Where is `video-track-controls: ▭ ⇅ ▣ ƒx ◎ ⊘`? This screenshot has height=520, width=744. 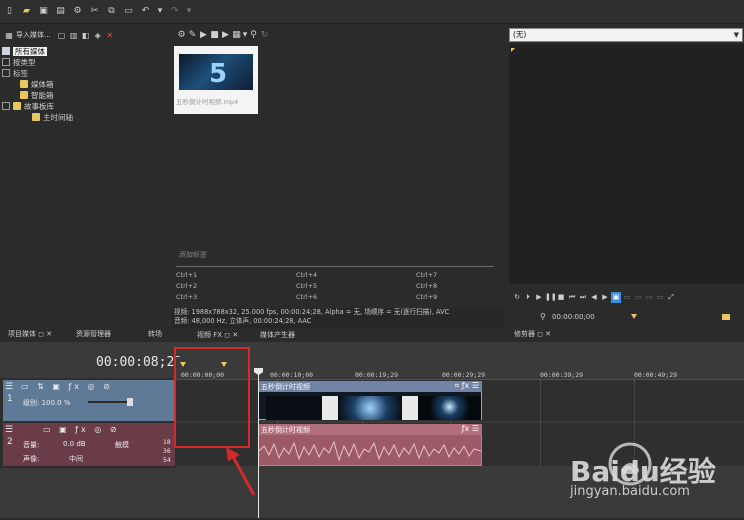
video-track-controls: ▭ ⇅ ▣ ƒx ◎ ⊘ is located at coordinates (67, 386).